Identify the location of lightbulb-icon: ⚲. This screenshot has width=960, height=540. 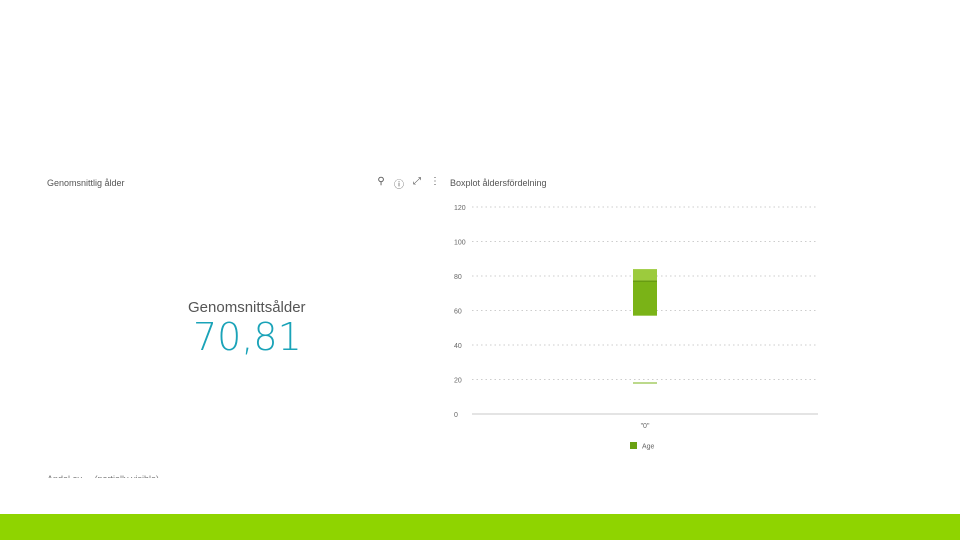
(381, 183).